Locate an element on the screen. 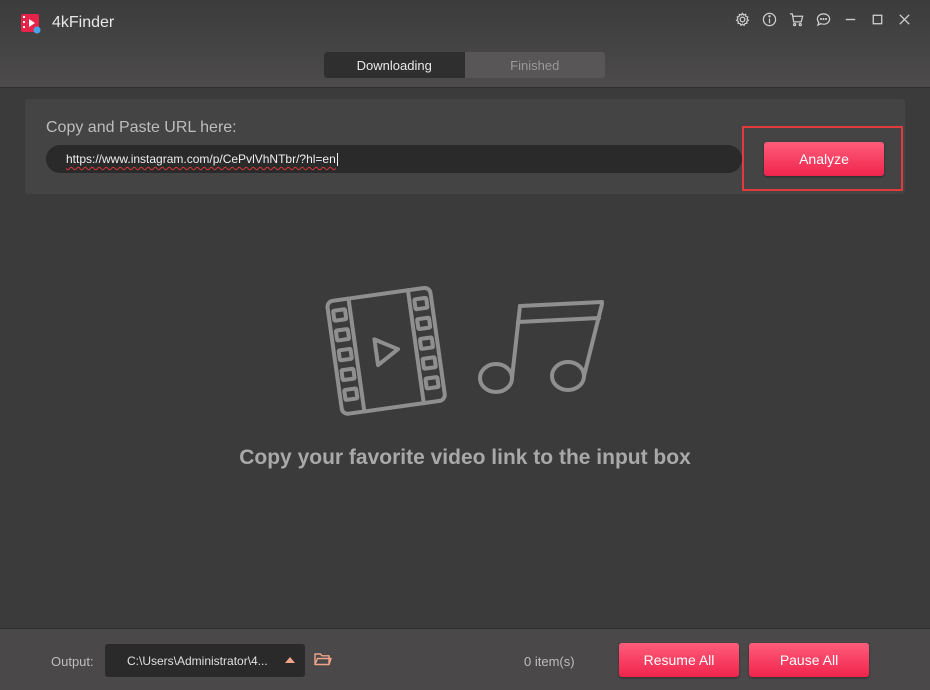 This screenshot has height=690, width=930. info-icon is located at coordinates (769, 19).